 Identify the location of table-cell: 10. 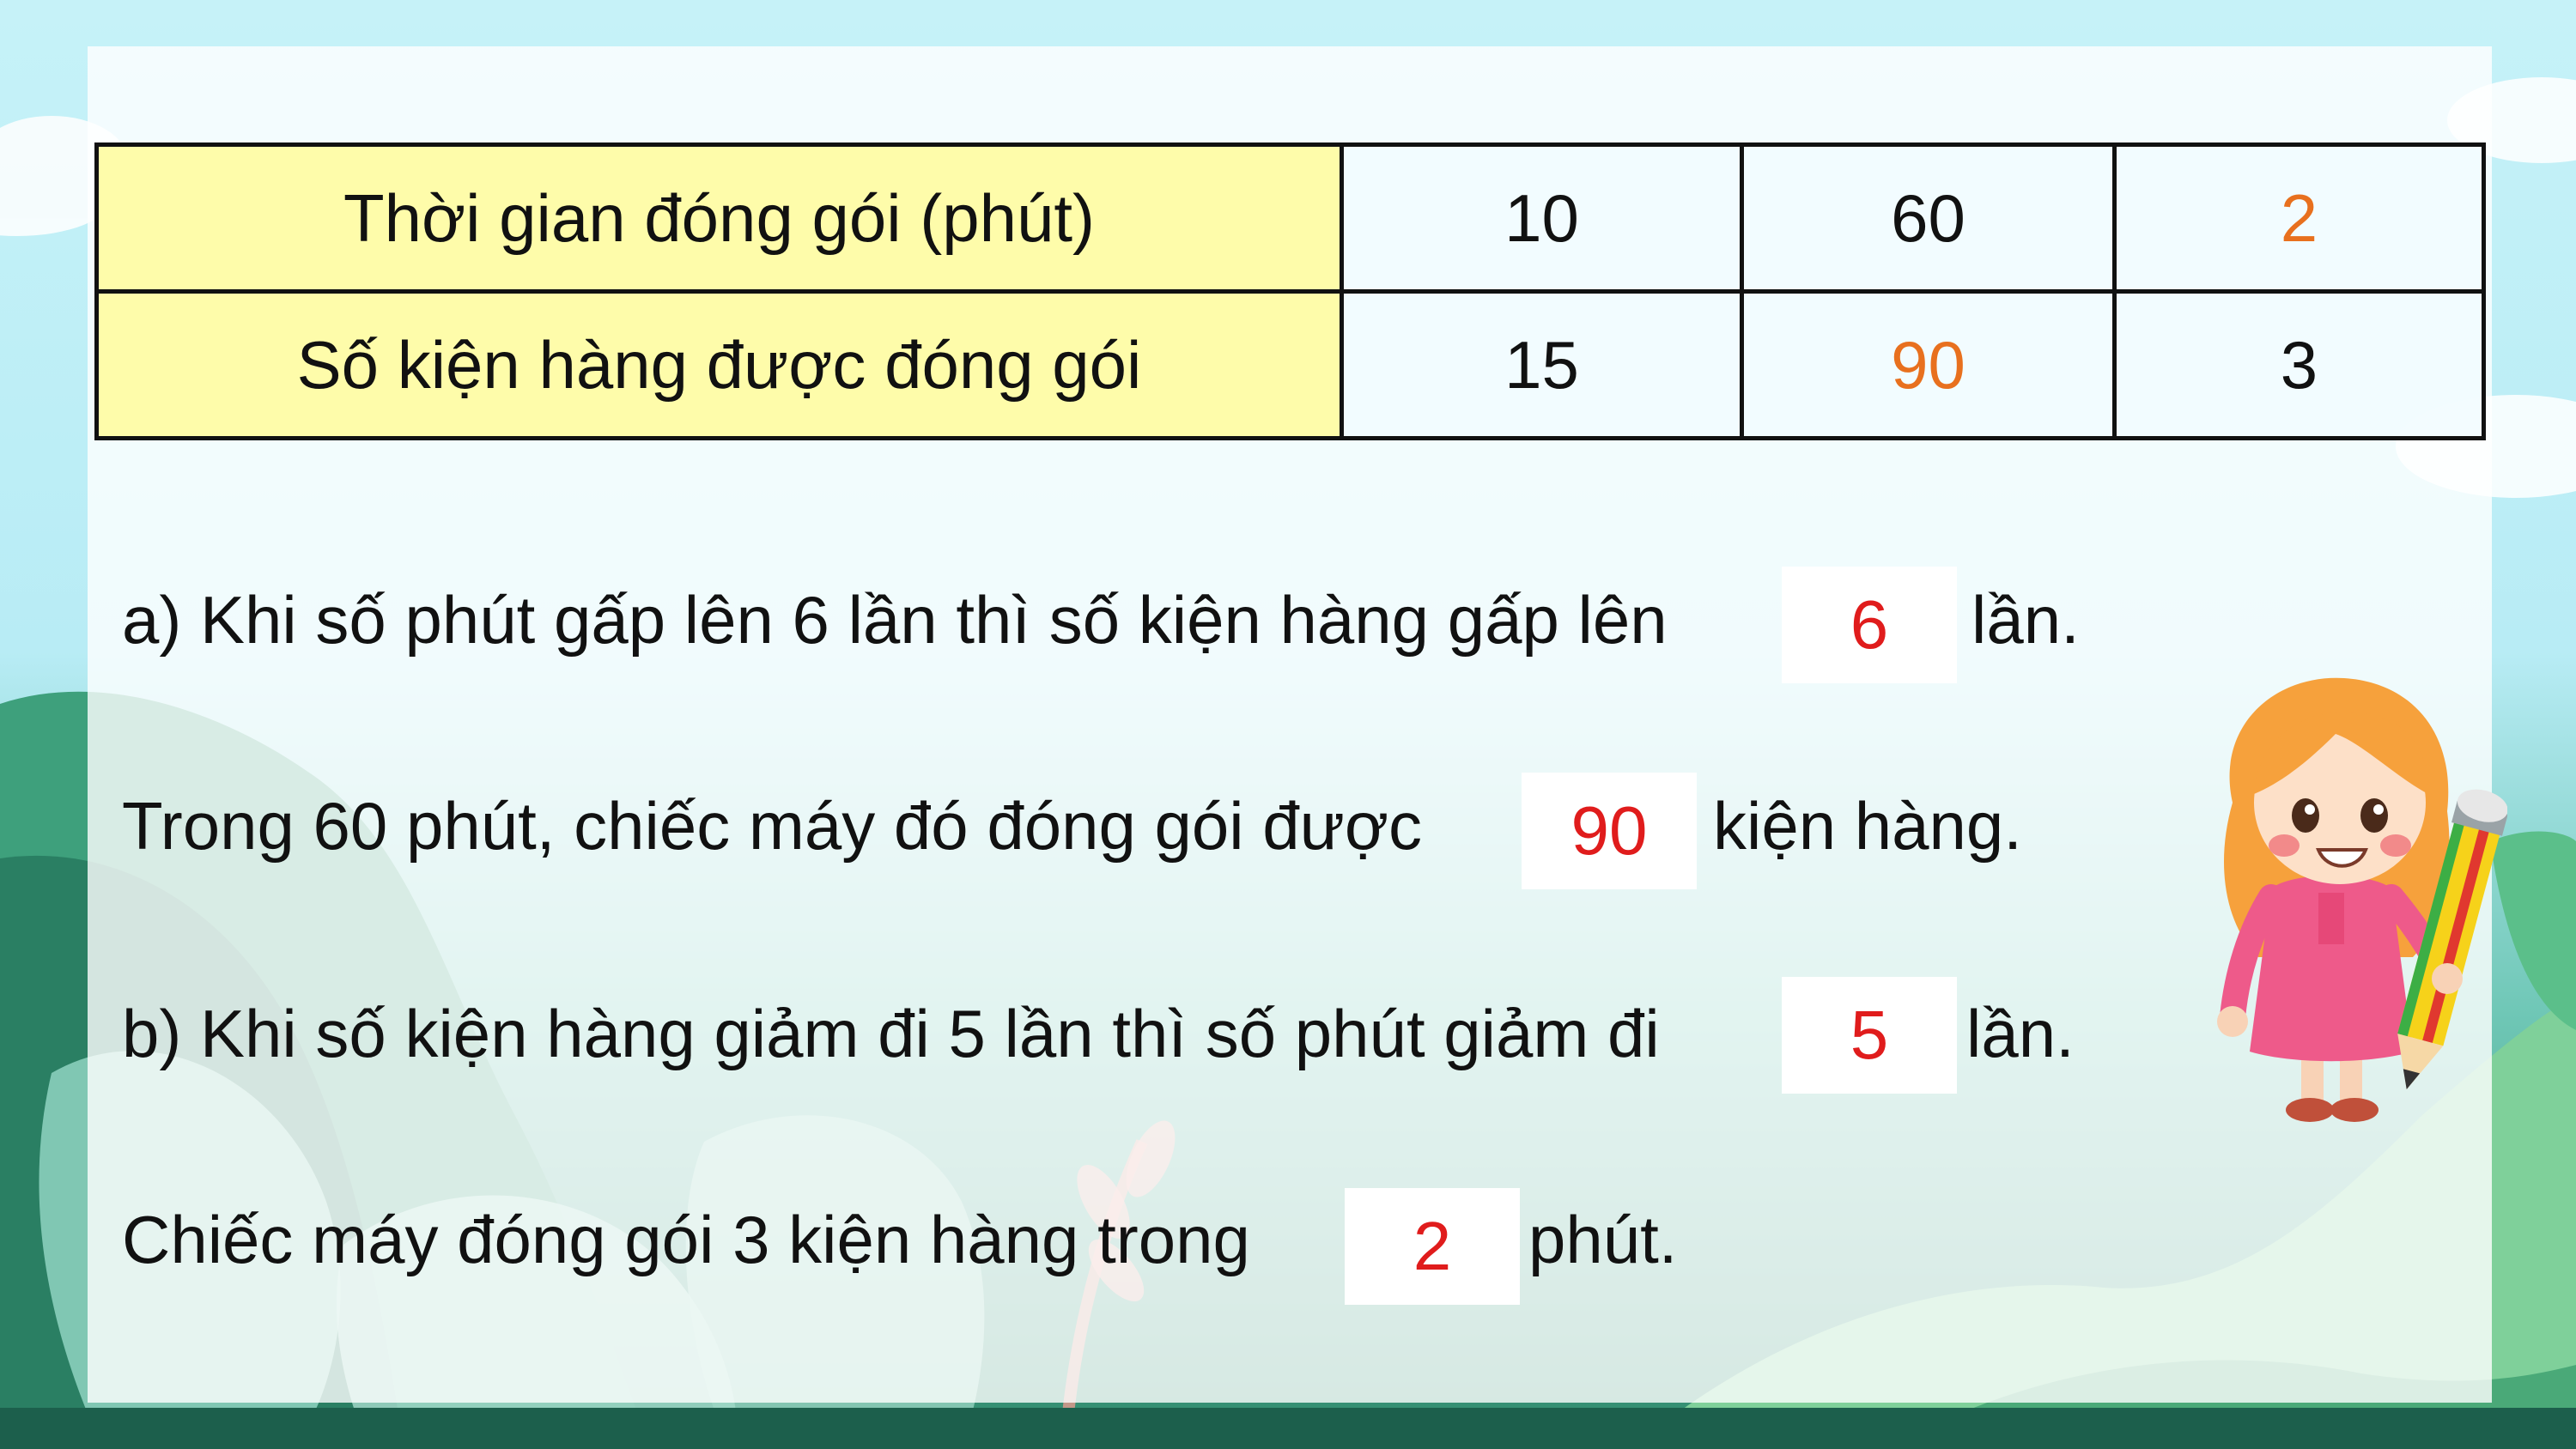
(1542, 218).